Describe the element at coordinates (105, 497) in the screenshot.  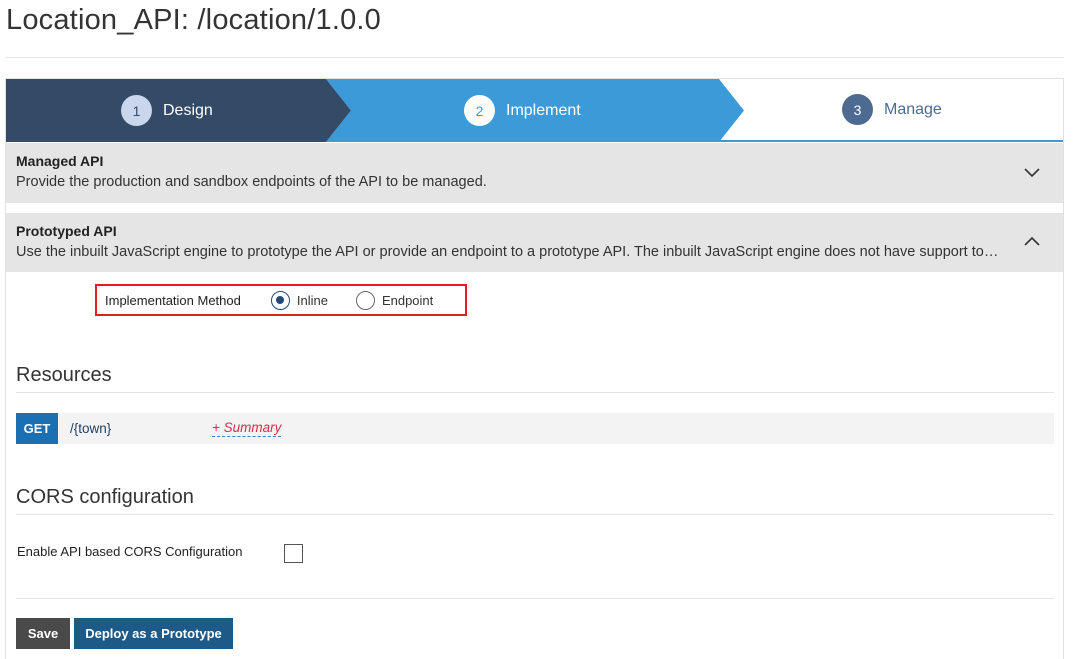
I see `cors-heading: CORS configuration` at that location.